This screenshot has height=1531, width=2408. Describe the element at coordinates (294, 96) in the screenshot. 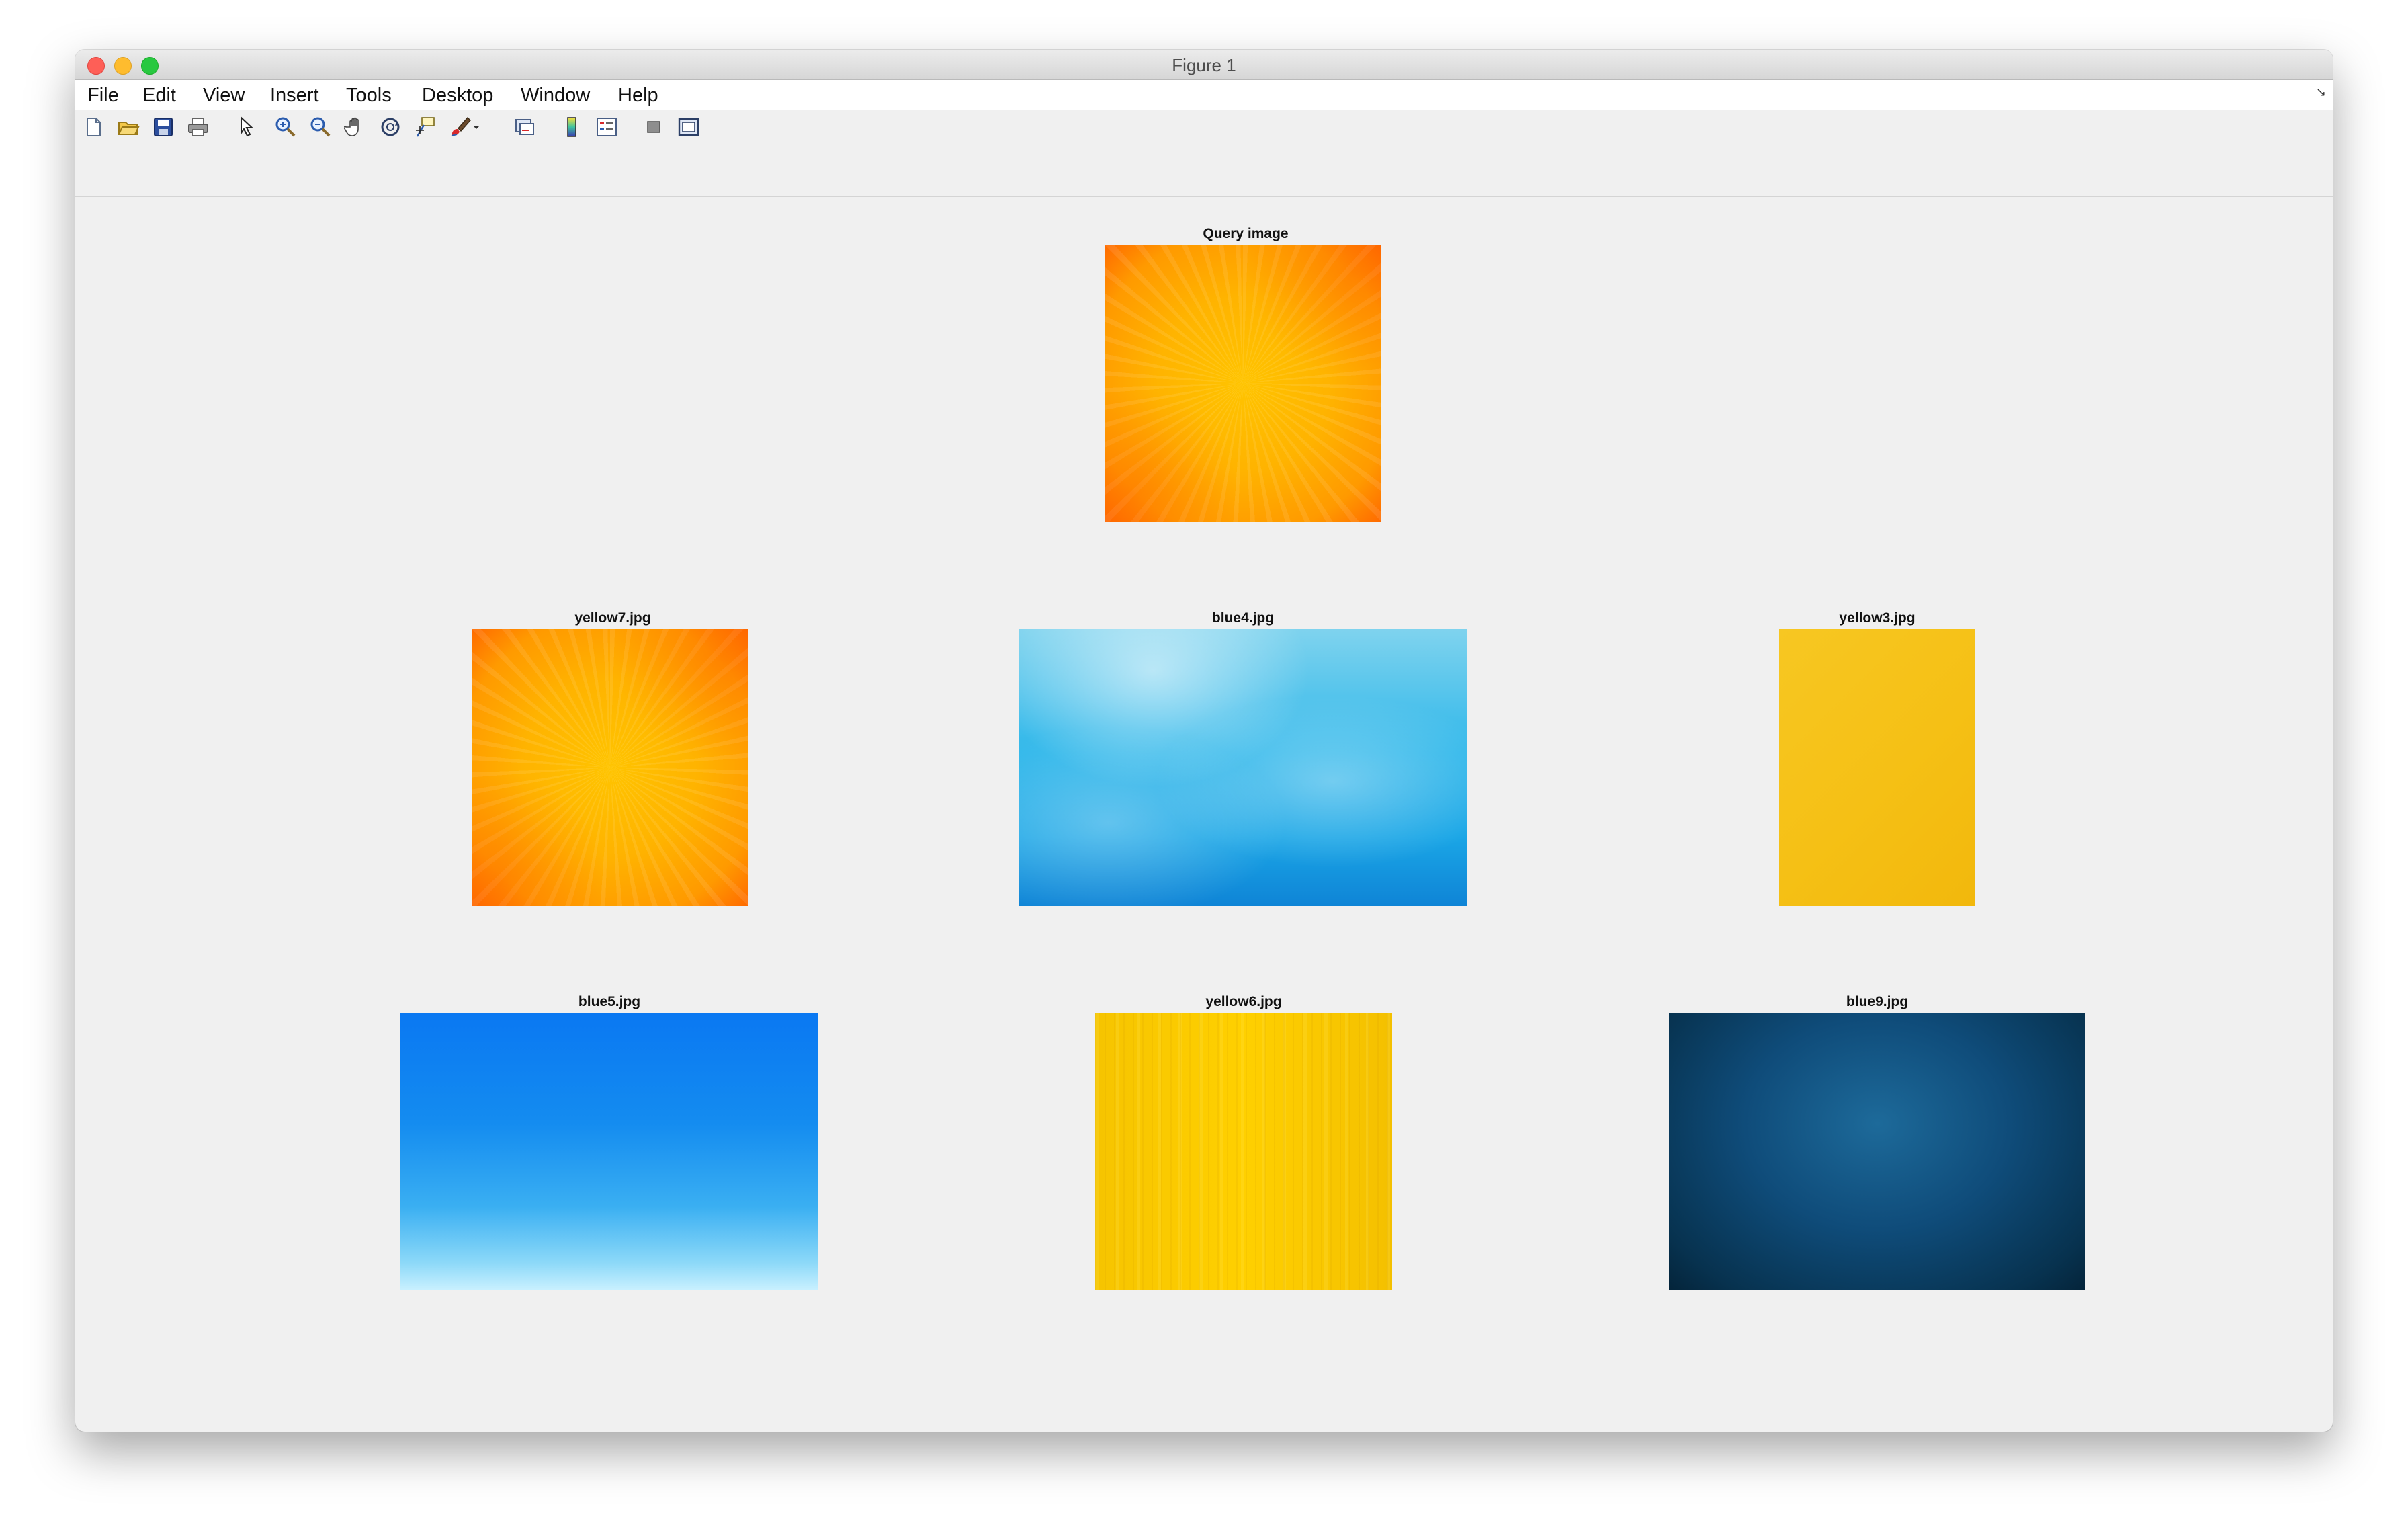

I see `menu-insert: Insert` at that location.